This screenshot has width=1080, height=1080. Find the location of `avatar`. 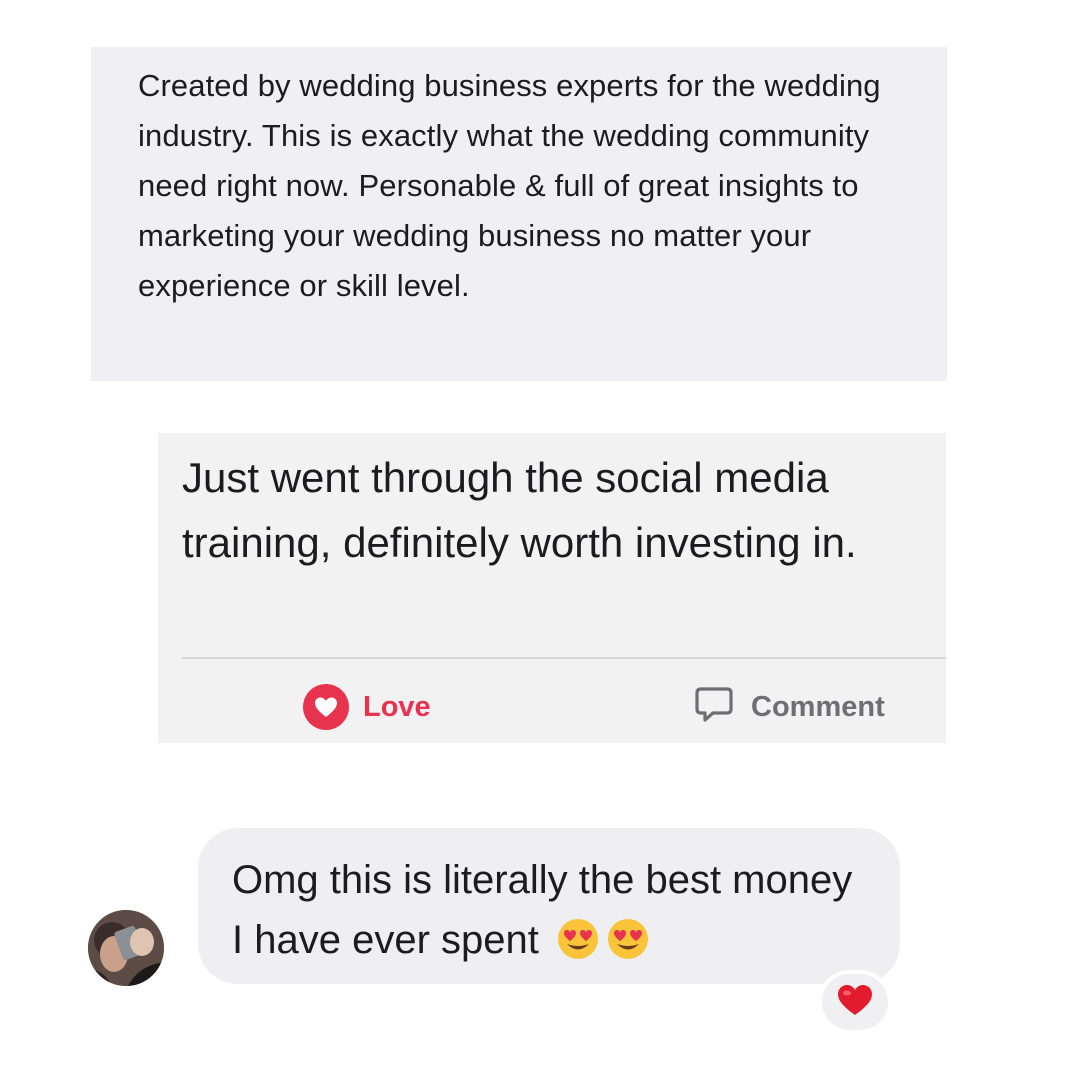

avatar is located at coordinates (126, 948).